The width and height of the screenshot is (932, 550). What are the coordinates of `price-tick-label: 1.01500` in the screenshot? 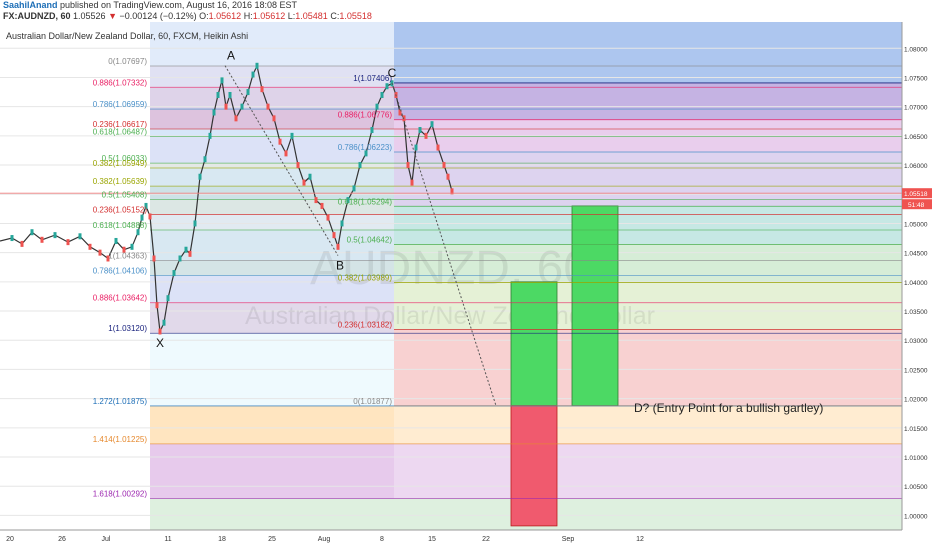 It's located at (916, 429).